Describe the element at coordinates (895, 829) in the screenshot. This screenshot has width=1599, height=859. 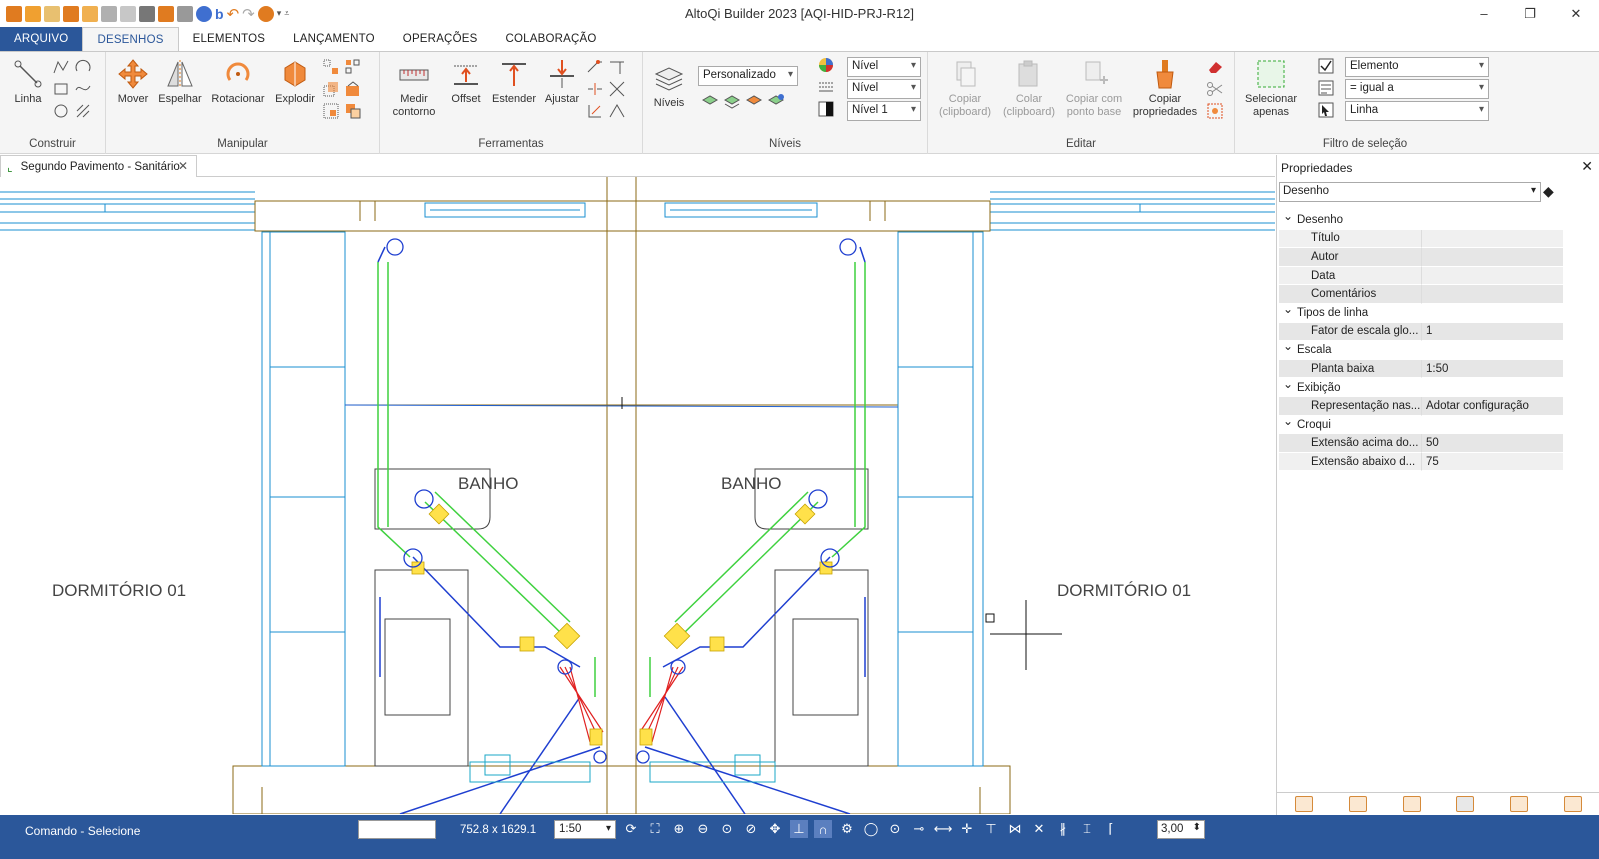
I see `osnap-center-icon: ⊙` at that location.